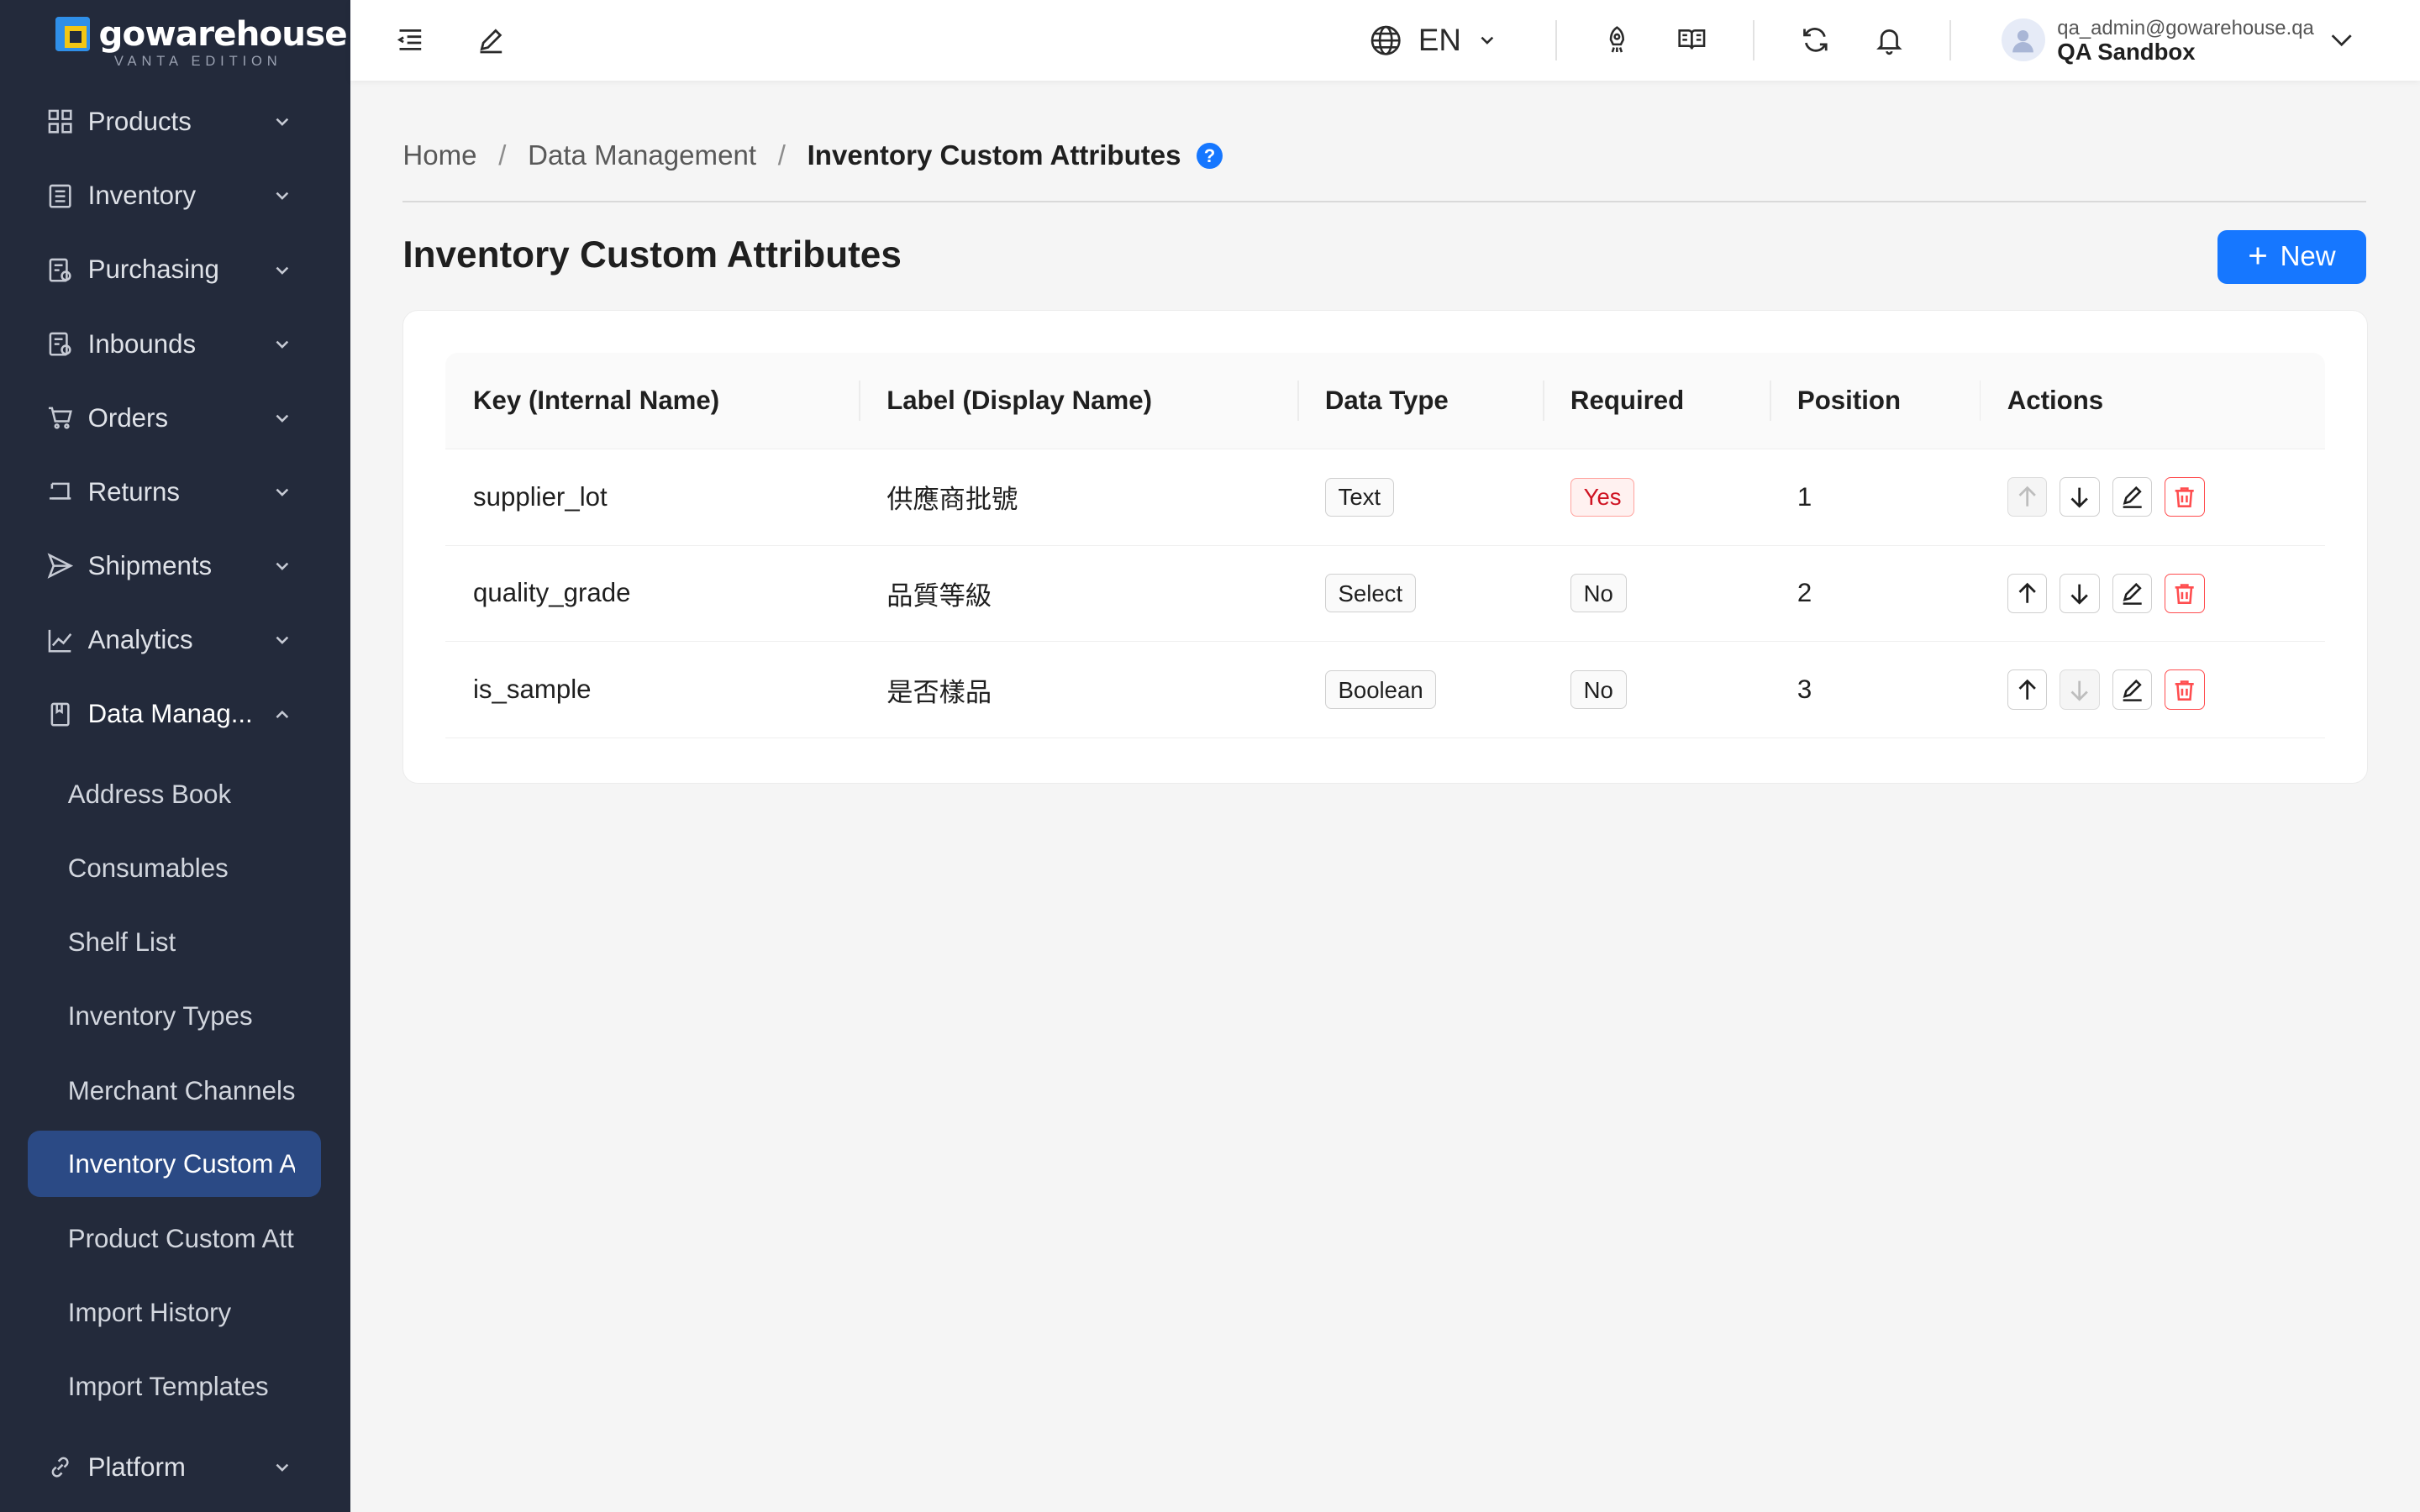 The height and width of the screenshot is (1512, 2420). What do you see at coordinates (1691, 40) in the screenshot?
I see `docs-book-icon` at bounding box center [1691, 40].